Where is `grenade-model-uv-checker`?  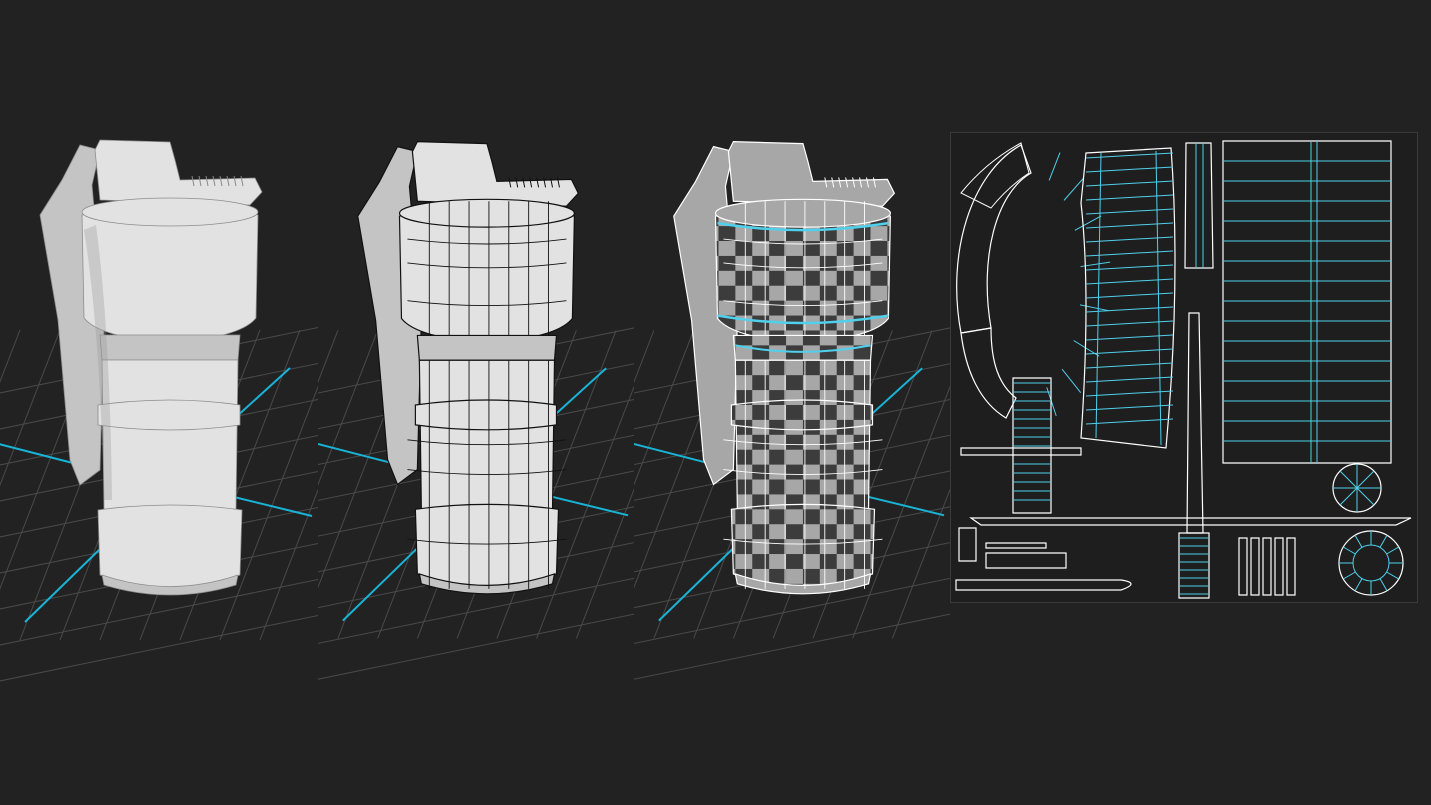
grenade-model-uv-checker is located at coordinates (784, 368).